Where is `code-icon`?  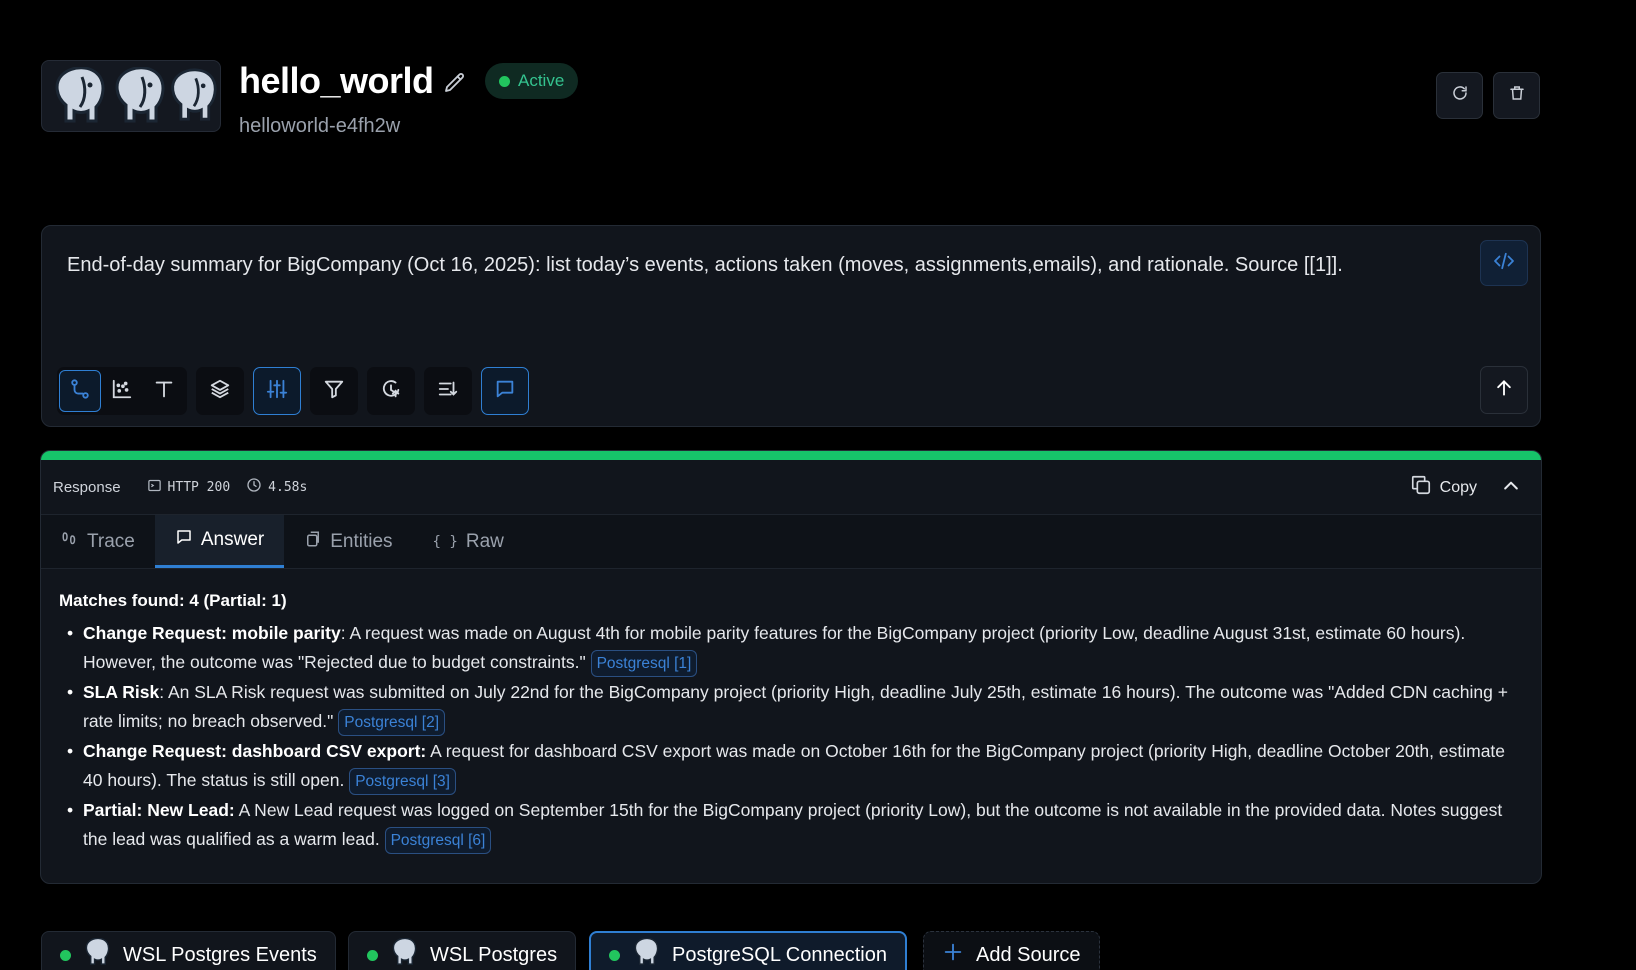
code-icon is located at coordinates (1504, 263).